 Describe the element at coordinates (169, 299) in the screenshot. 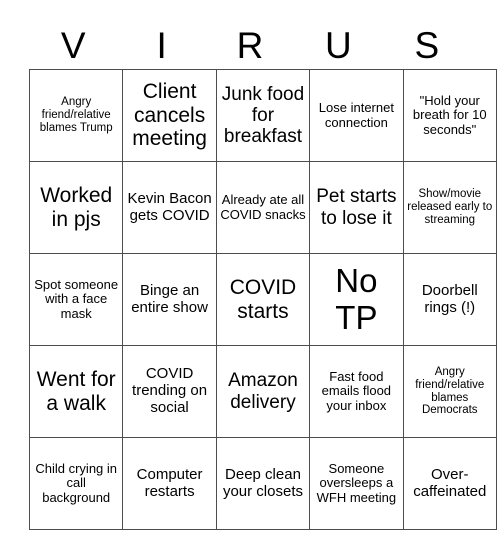

I see `bingo-cell: Binge an entire show` at that location.